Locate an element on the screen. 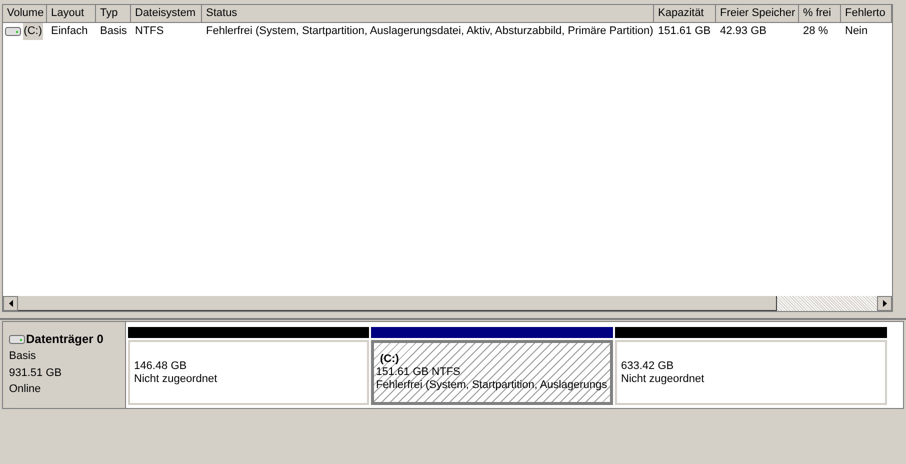 The width and height of the screenshot is (906, 464). scroll-left-button is located at coordinates (10, 303).